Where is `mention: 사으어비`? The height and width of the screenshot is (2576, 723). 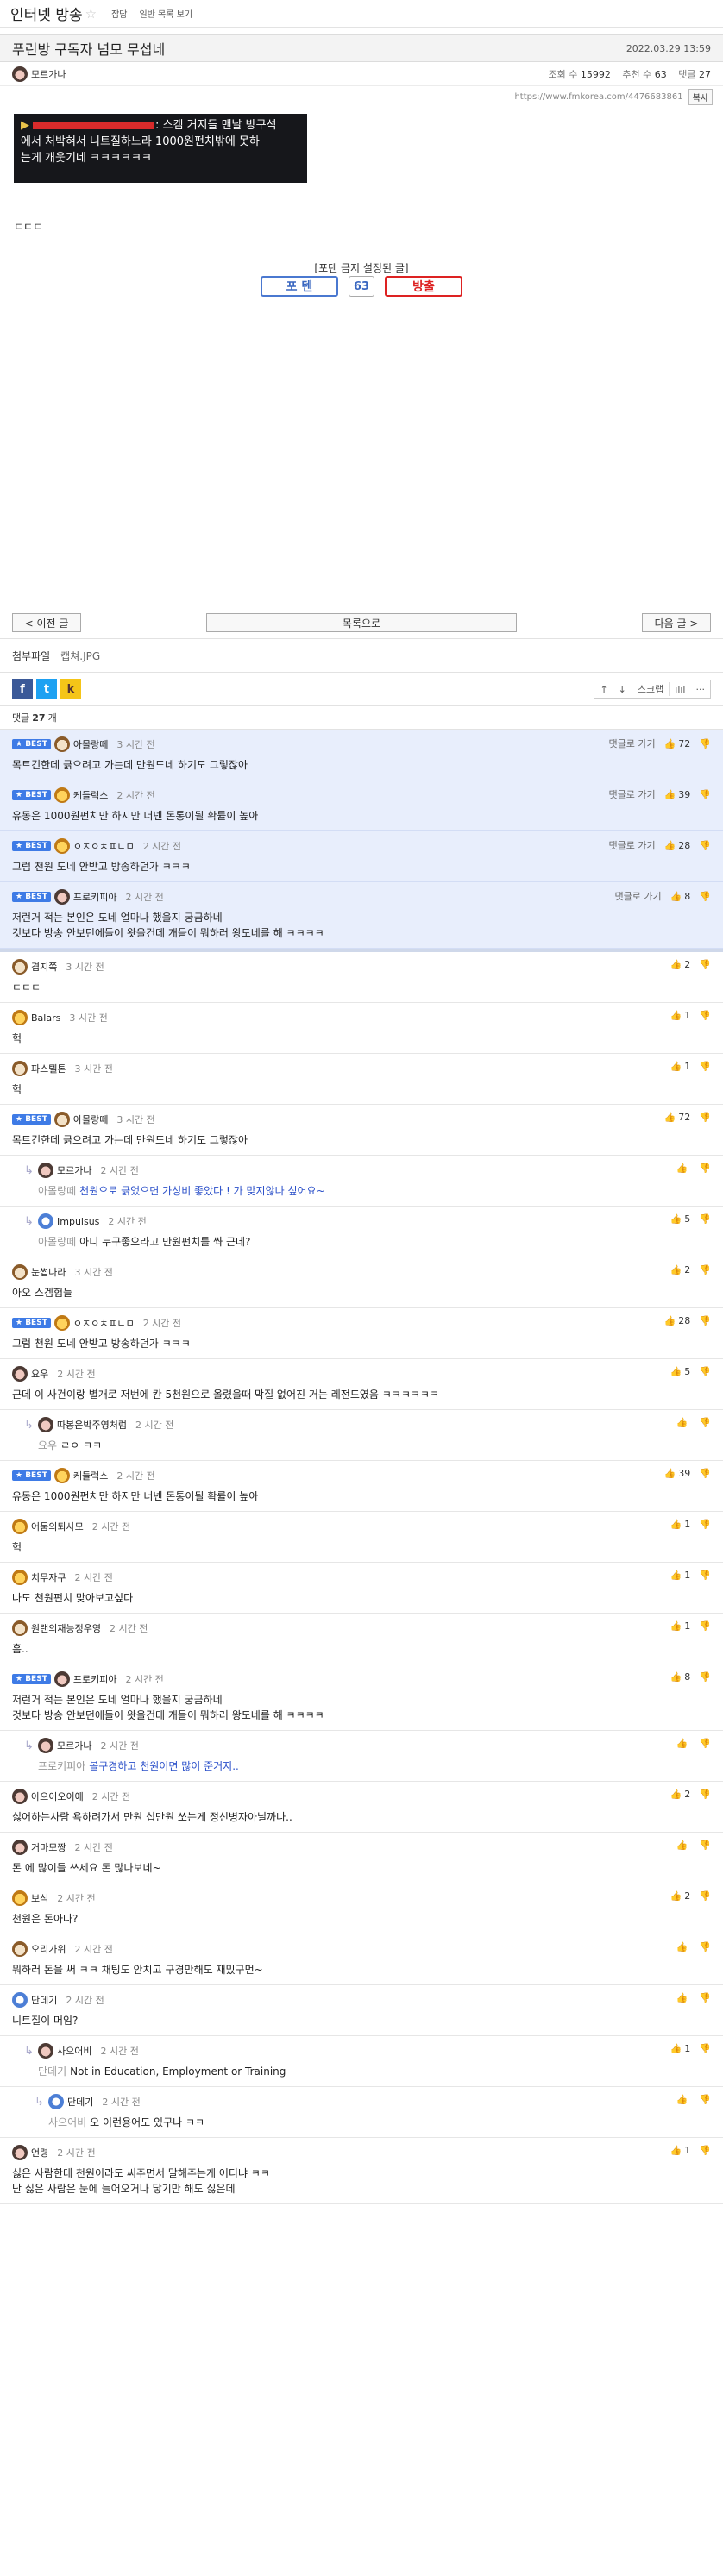 mention: 사으어비 is located at coordinates (67, 2122).